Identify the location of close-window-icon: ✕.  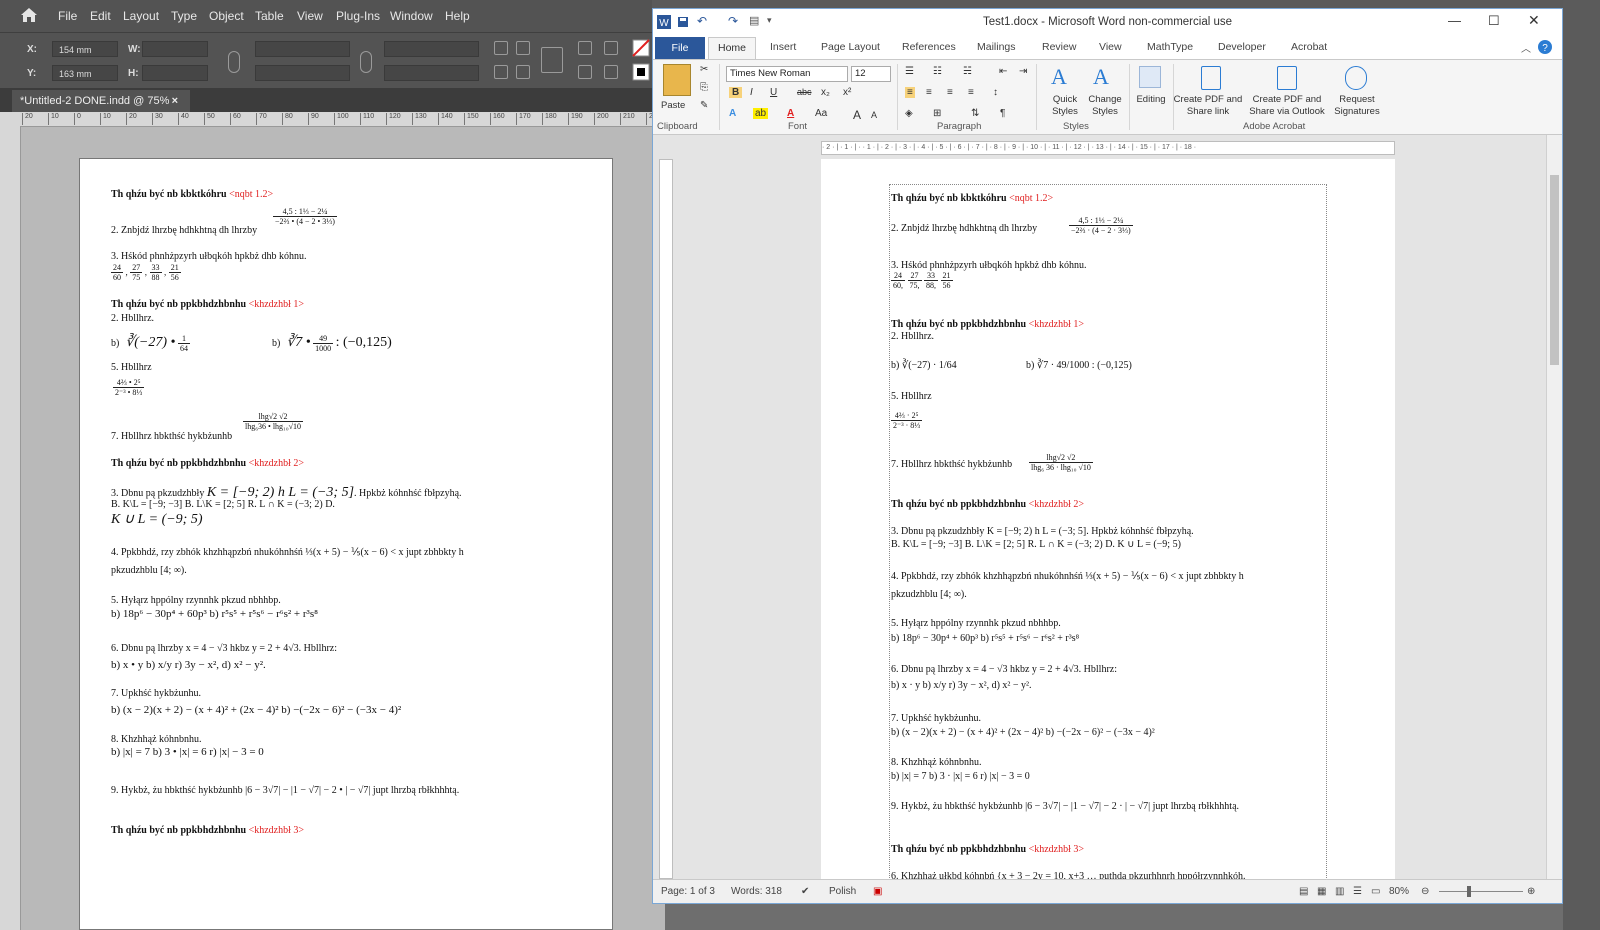
(1534, 20).